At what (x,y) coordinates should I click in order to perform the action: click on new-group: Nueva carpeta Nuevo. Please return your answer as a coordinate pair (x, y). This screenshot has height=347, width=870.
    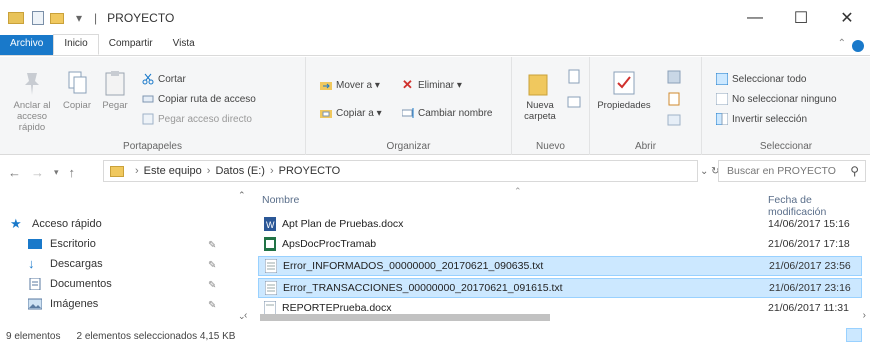
    Looking at the image, I should click on (551, 106).